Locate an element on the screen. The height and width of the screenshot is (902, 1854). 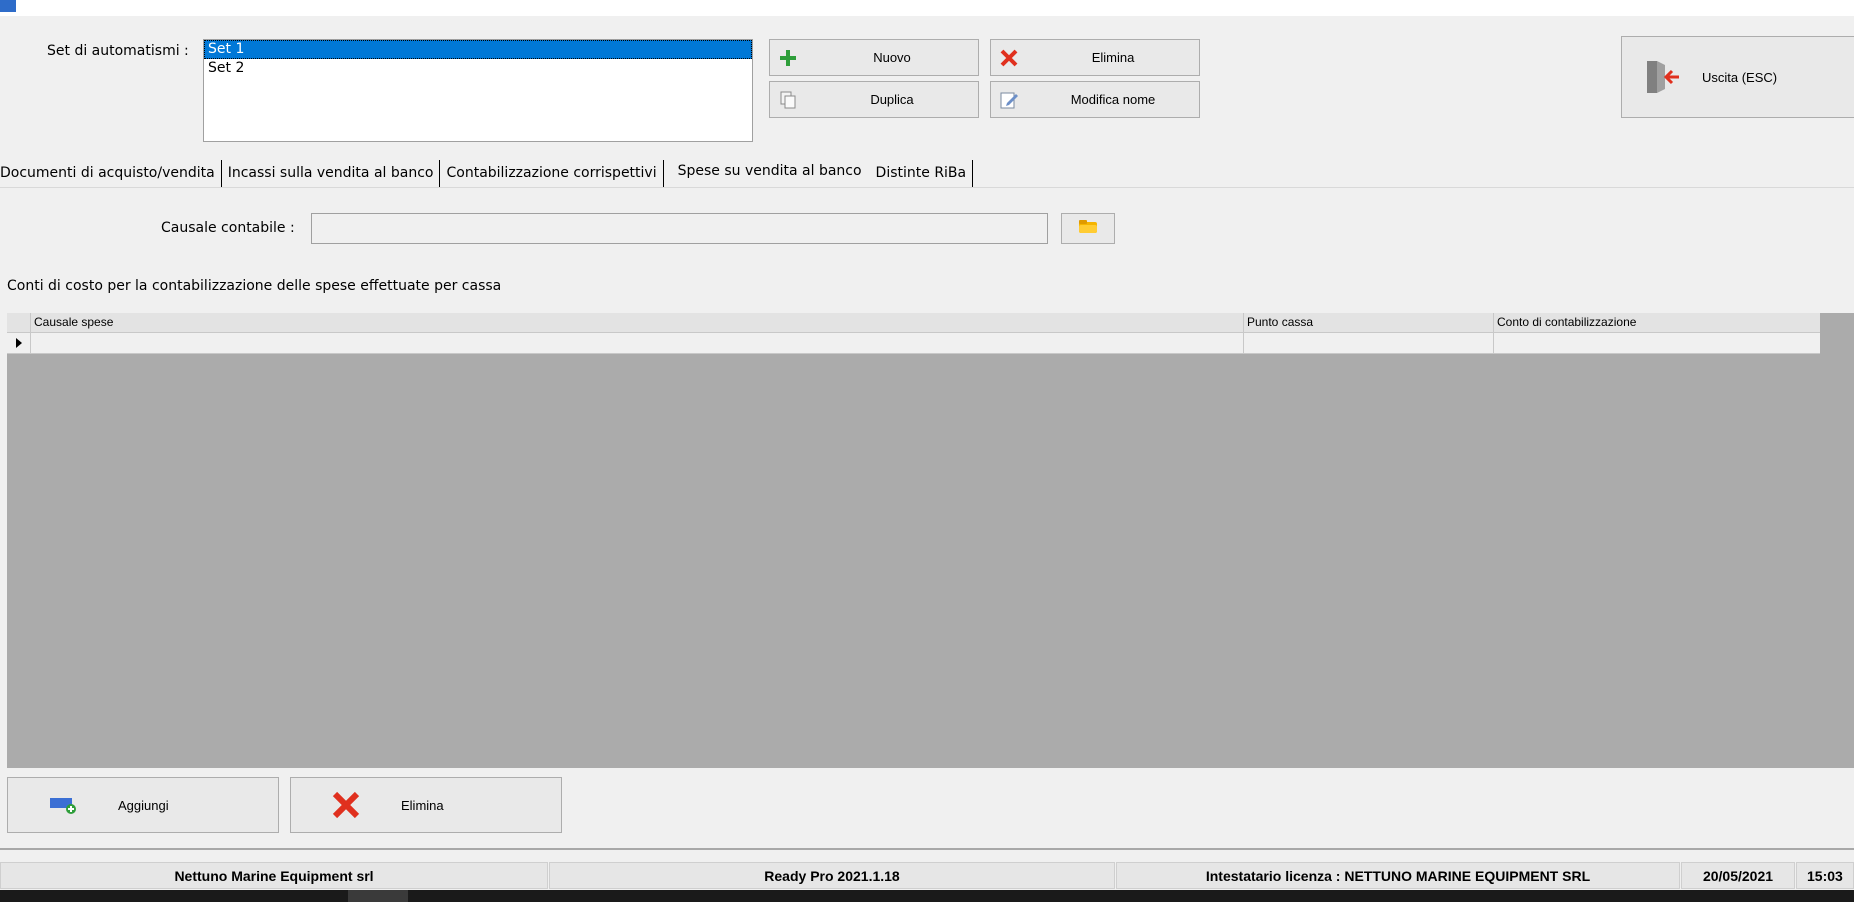
folder-icon is located at coordinates (1088, 229).